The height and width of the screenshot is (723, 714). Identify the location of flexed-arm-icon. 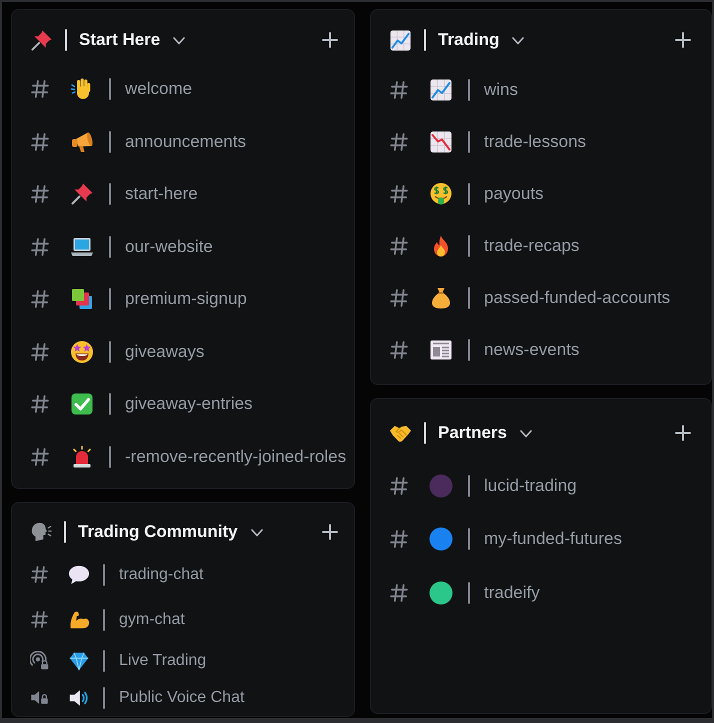
(79, 619).